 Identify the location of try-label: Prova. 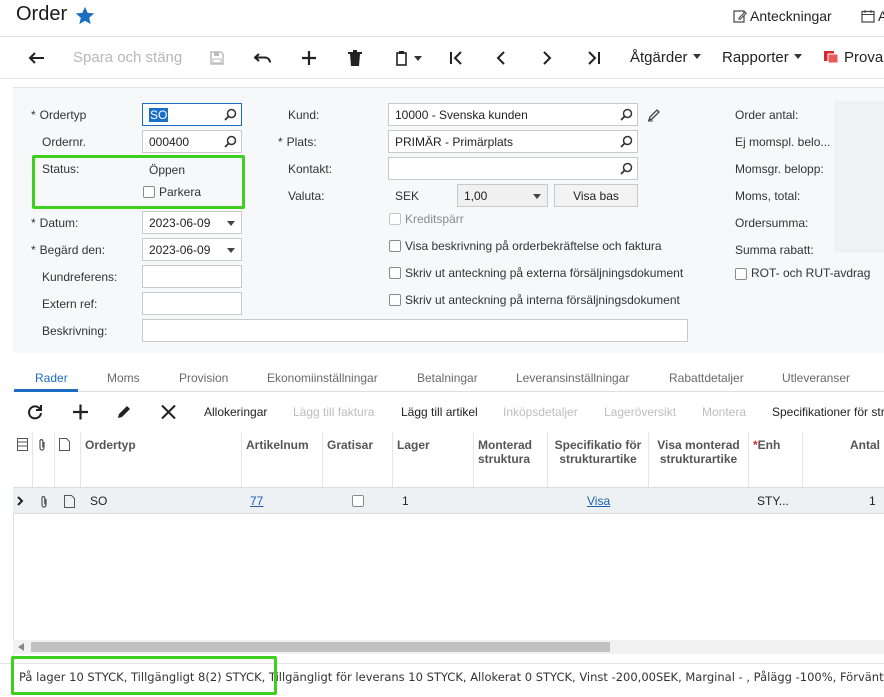
(864, 57).